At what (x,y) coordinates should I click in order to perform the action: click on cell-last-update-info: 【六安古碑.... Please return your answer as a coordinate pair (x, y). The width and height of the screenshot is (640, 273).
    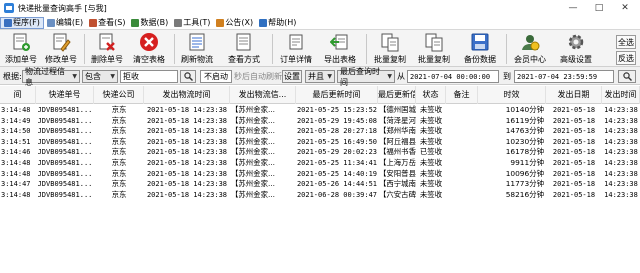
    Looking at the image, I should click on (397, 194).